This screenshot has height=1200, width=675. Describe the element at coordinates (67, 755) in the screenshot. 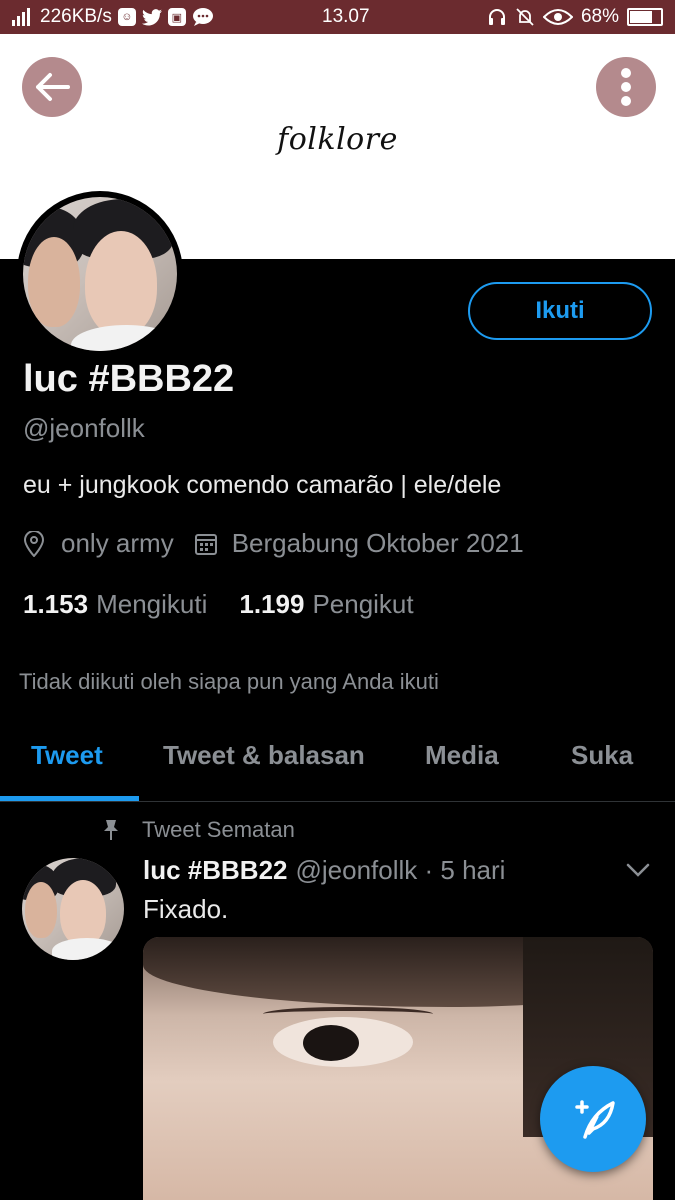

I see `tab-tweets: Tweet` at that location.